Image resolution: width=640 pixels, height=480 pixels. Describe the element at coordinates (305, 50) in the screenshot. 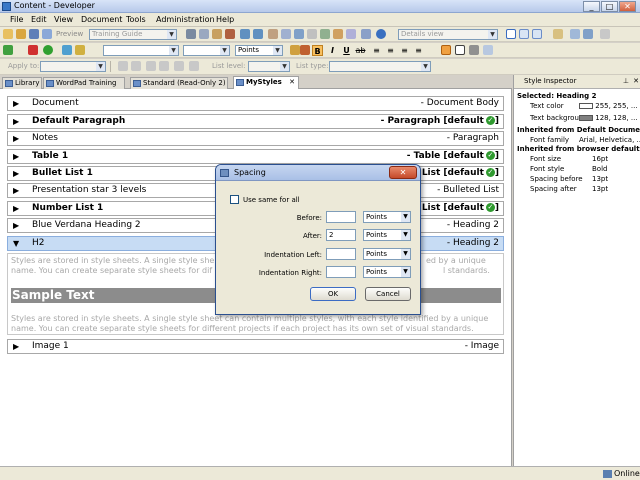

I see `highlight-icon` at that location.